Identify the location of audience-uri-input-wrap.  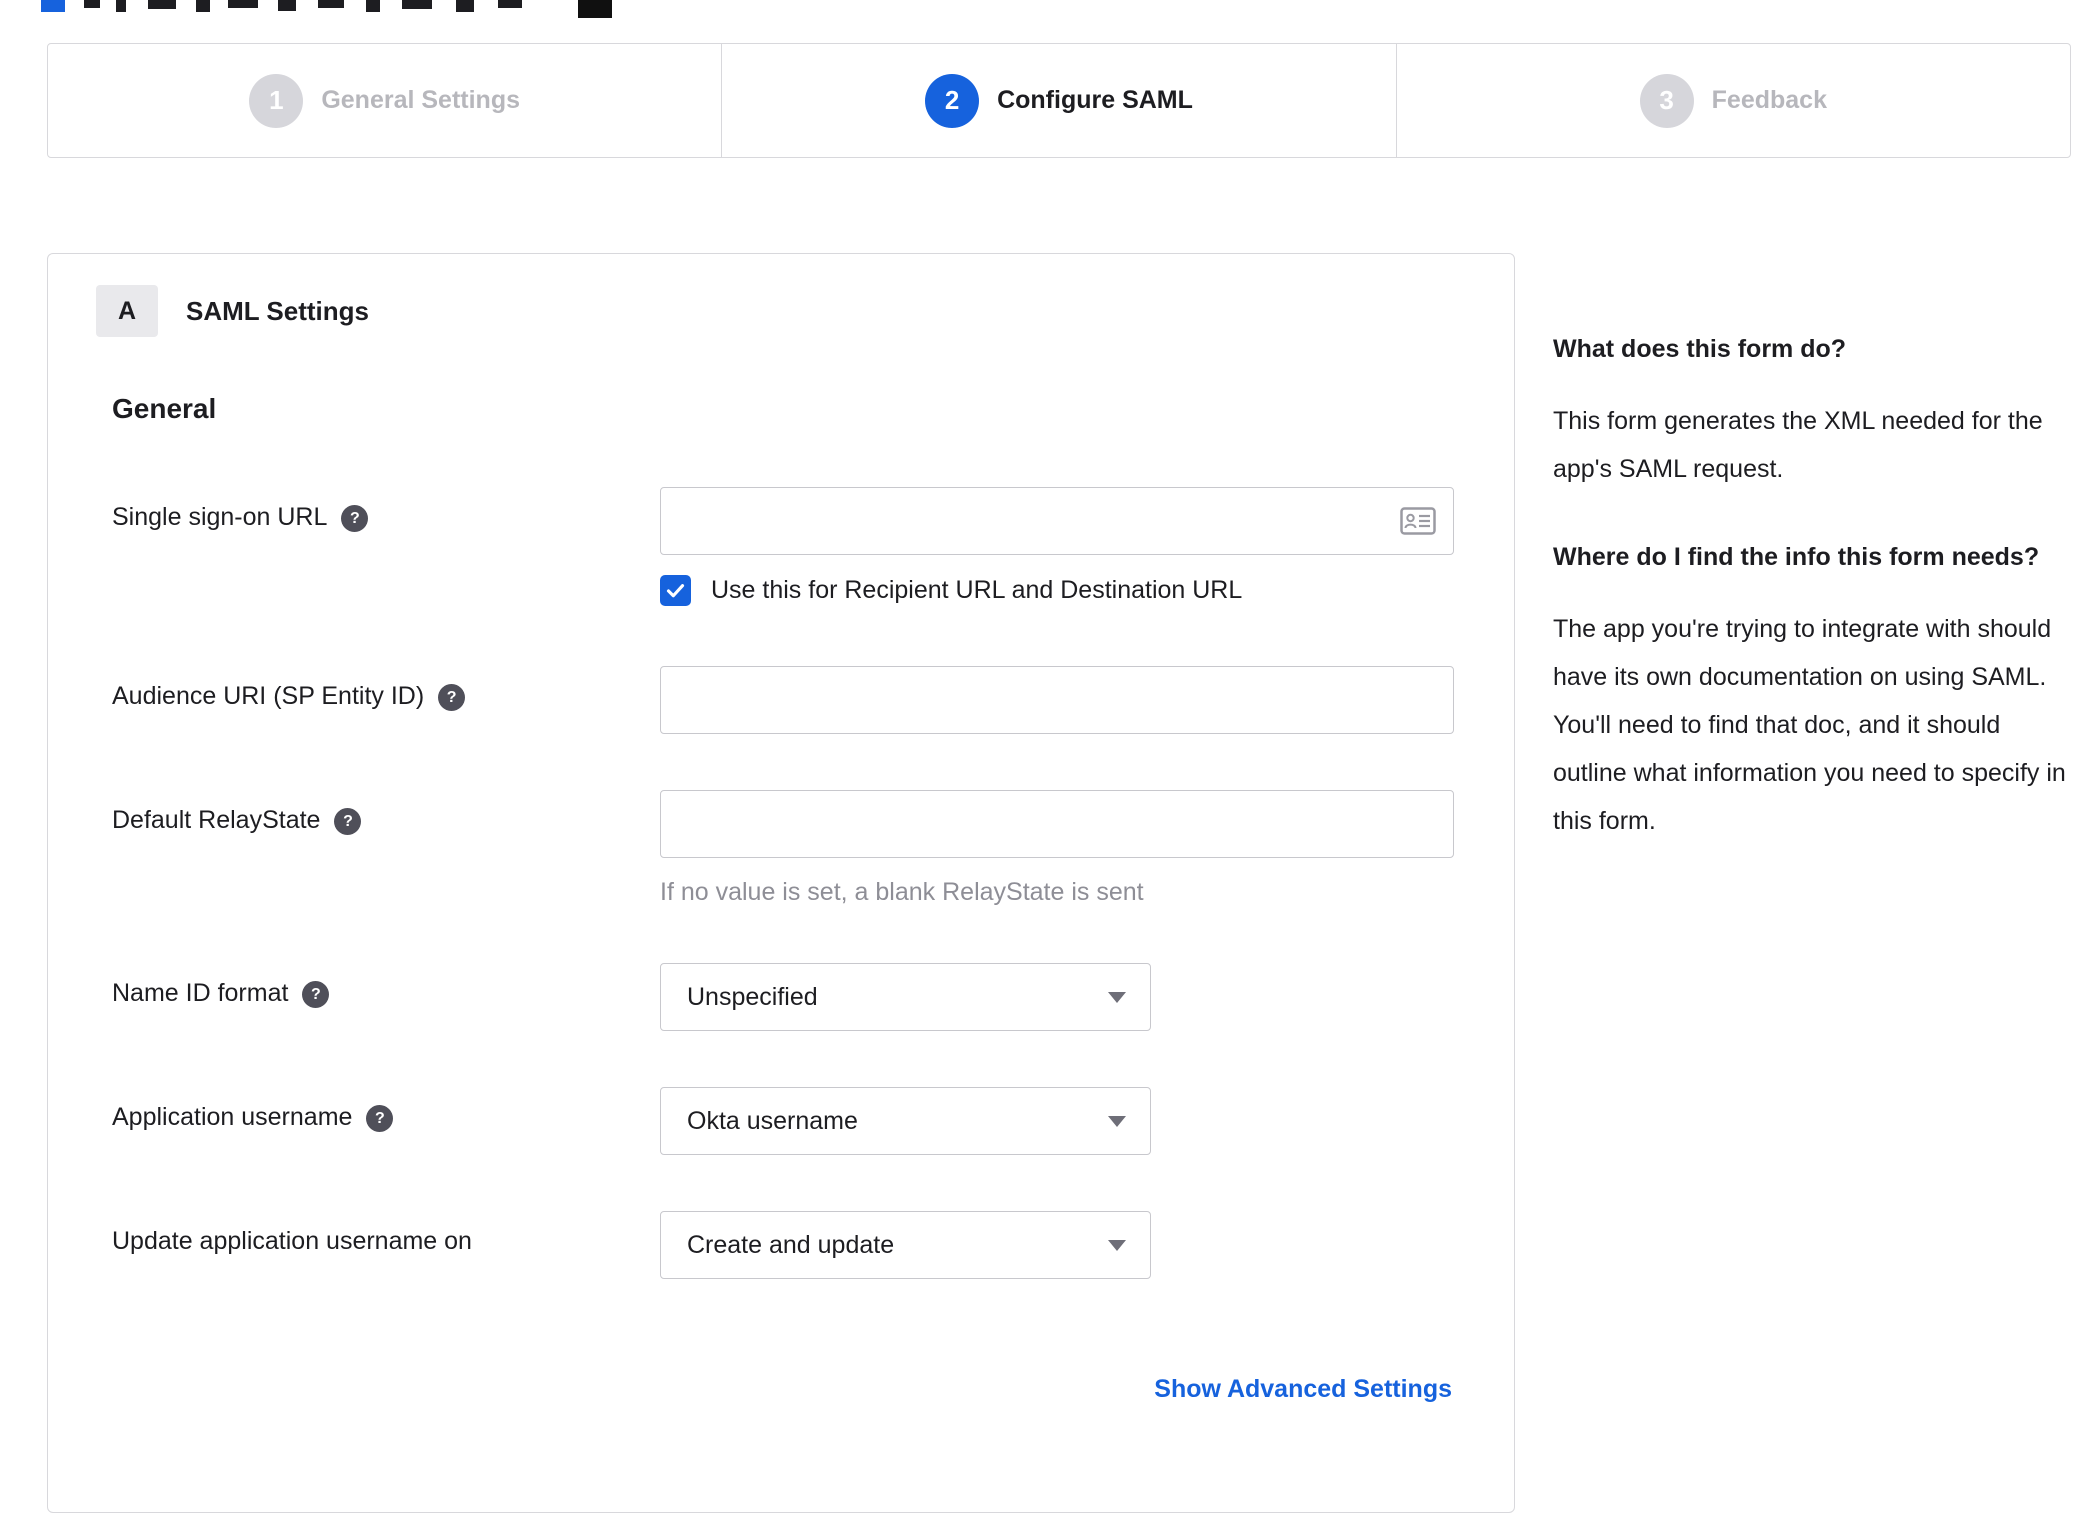
(1057, 700).